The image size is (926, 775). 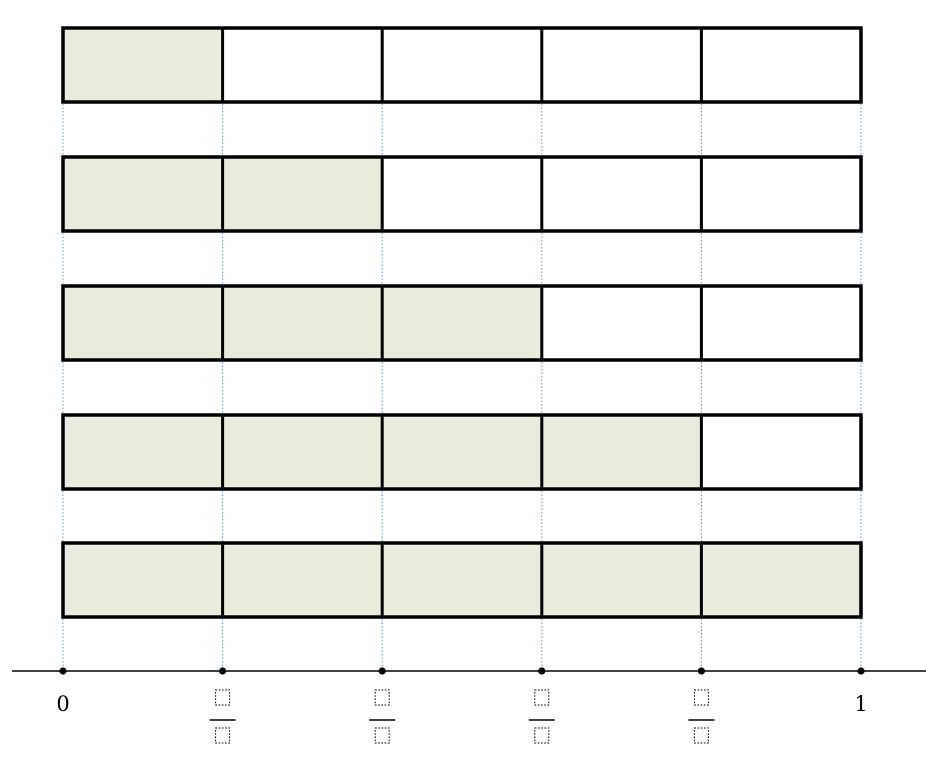 I want to click on number-line: 01, so click(x=469, y=705).